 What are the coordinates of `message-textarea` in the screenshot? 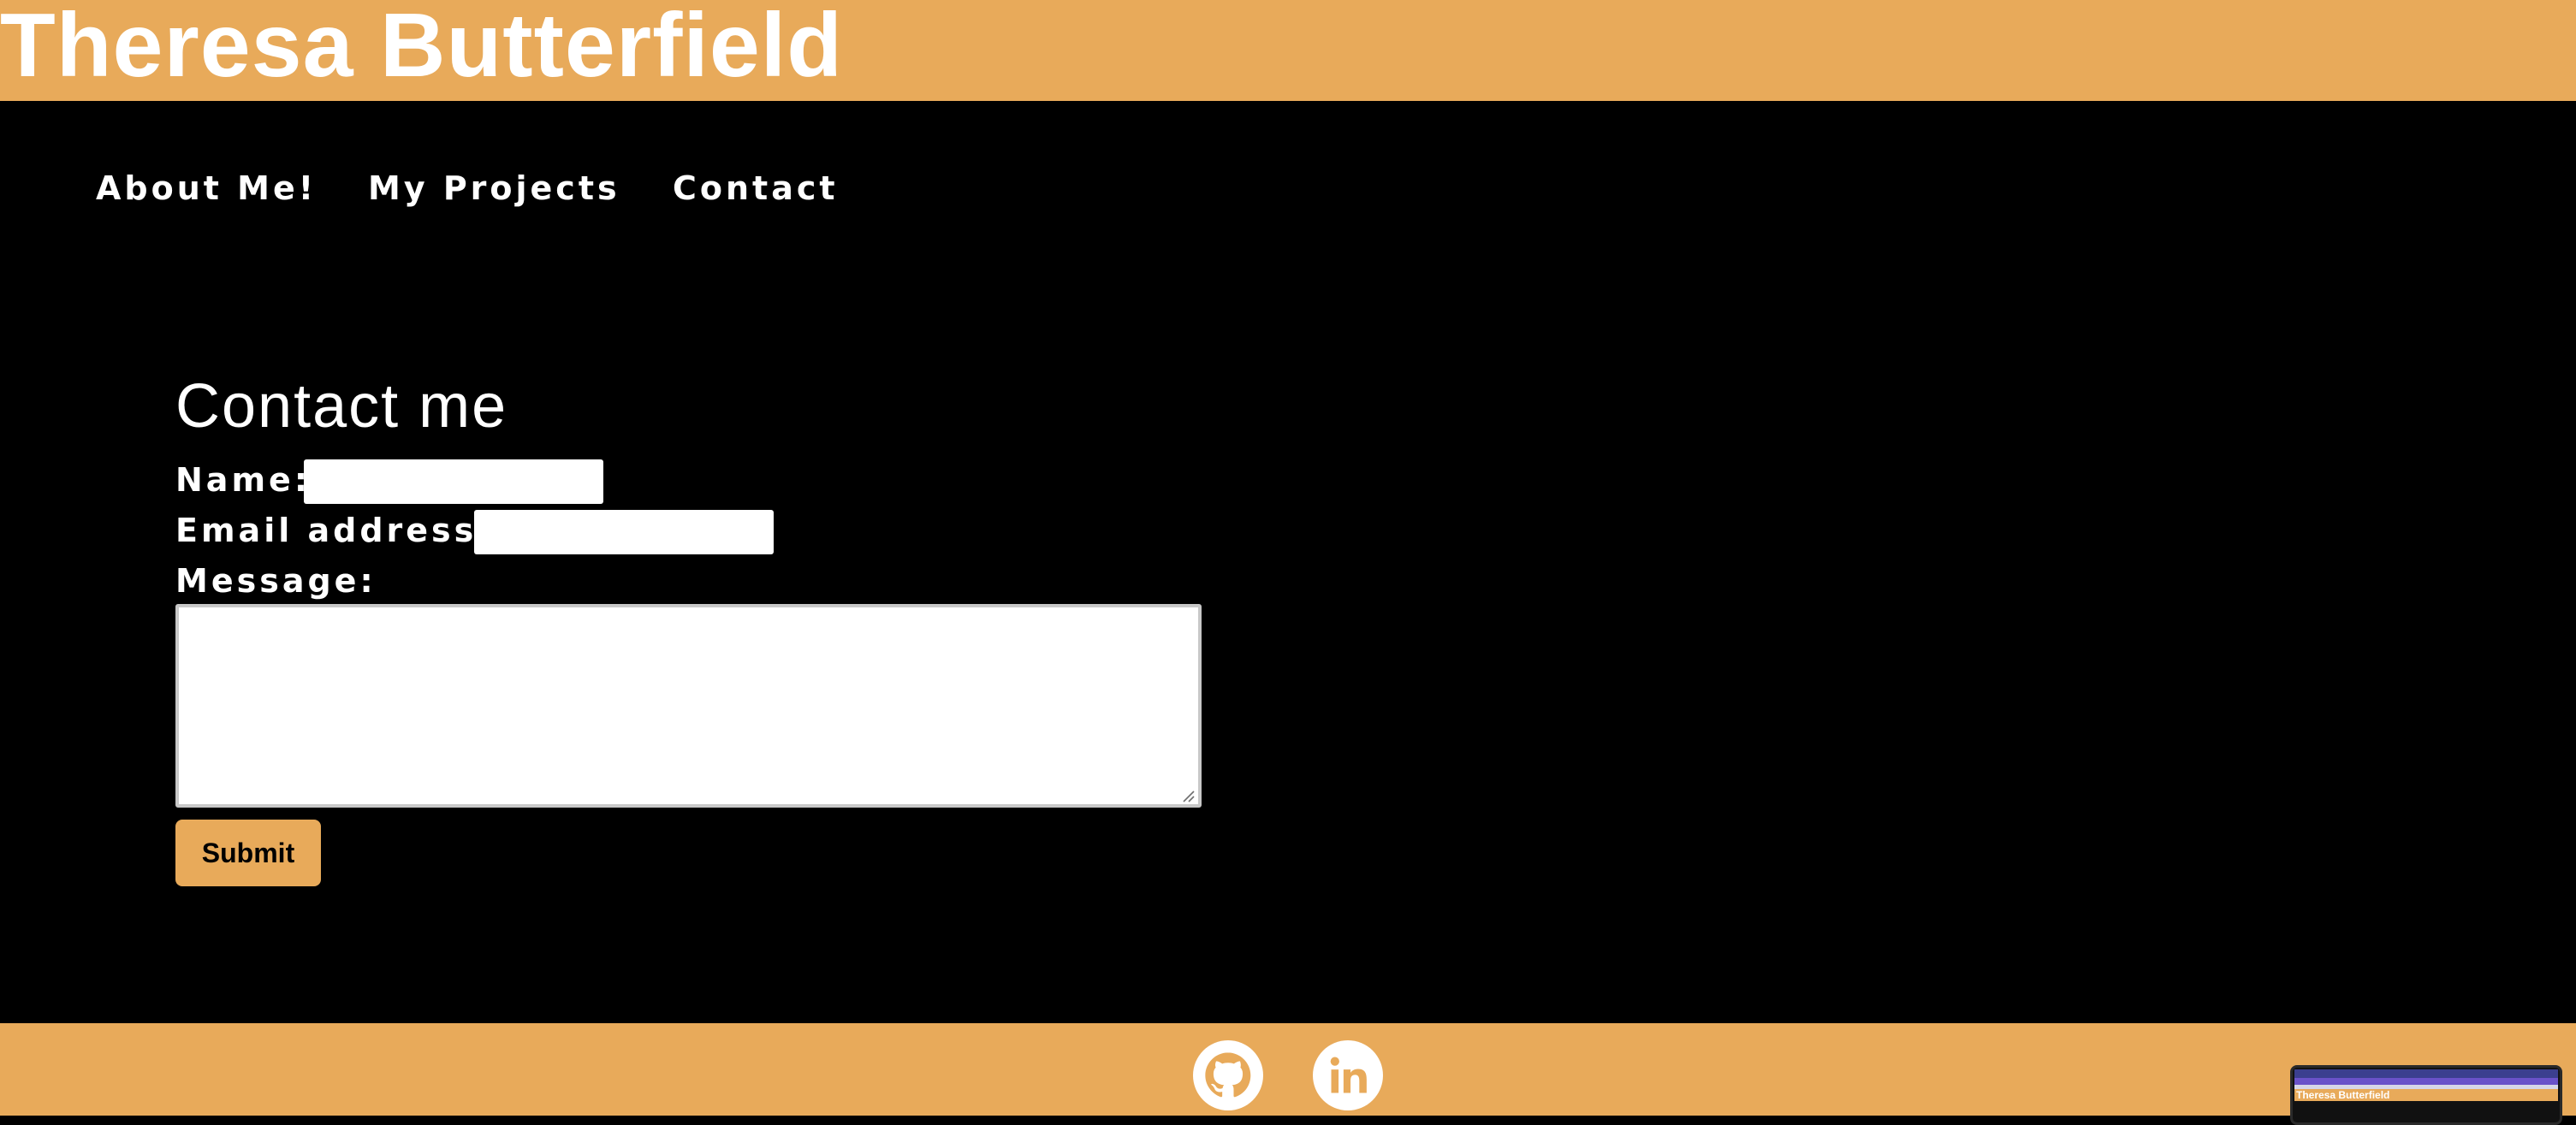 It's located at (688, 706).